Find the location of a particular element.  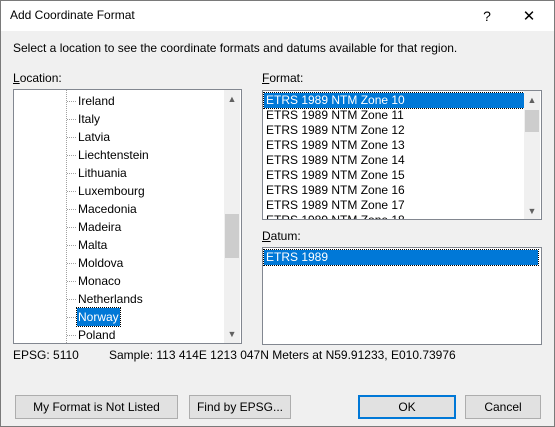

location-item-label: Italy is located at coordinates (89, 119).